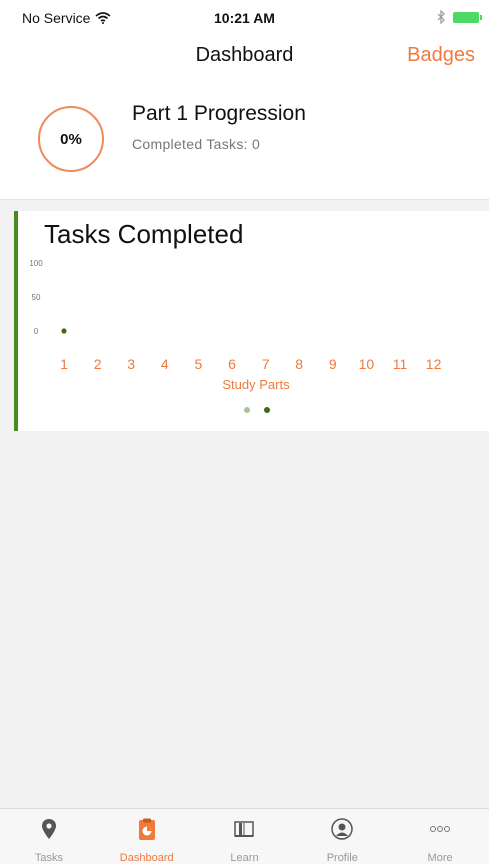 The width and height of the screenshot is (489, 864). I want to click on tab-learn: Learn, so click(245, 836).